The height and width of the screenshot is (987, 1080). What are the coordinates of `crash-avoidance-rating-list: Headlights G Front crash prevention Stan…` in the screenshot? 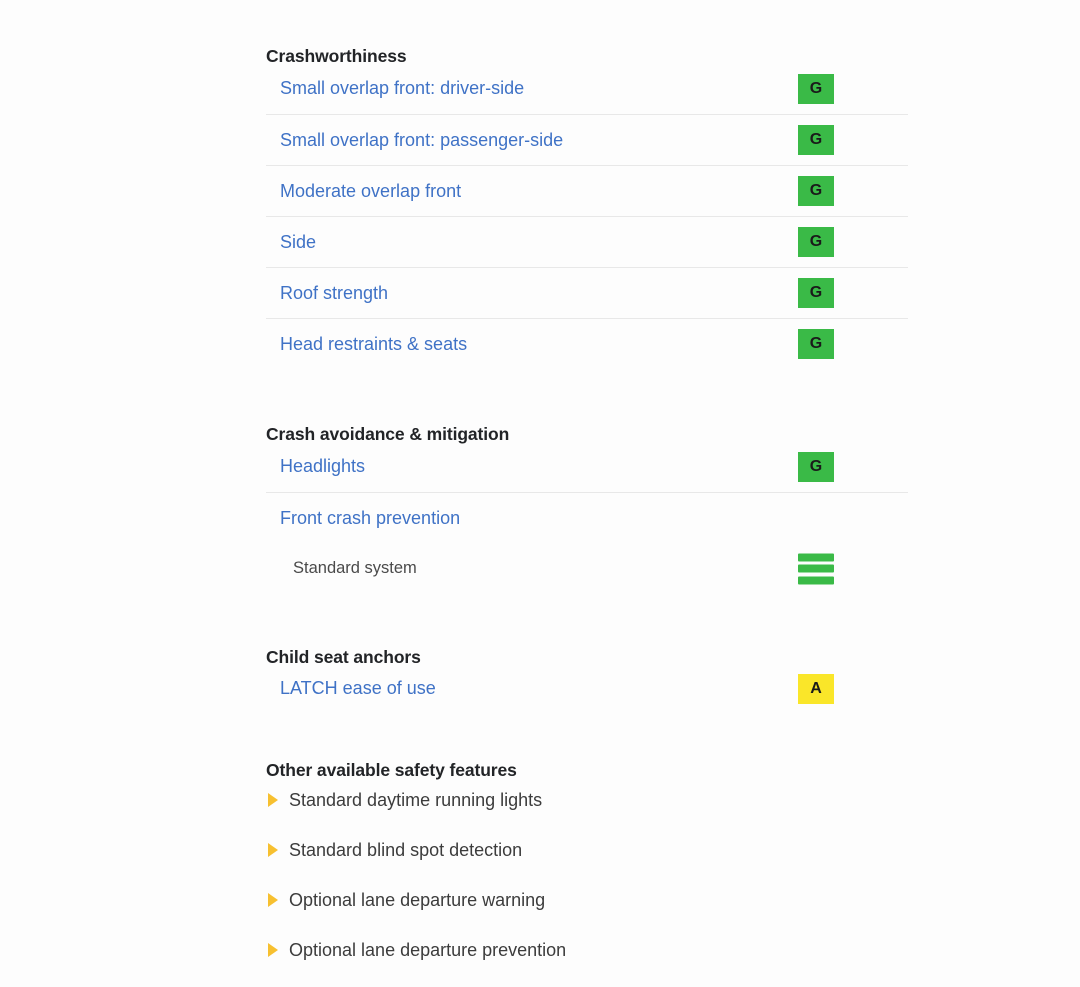 It's located at (587, 517).